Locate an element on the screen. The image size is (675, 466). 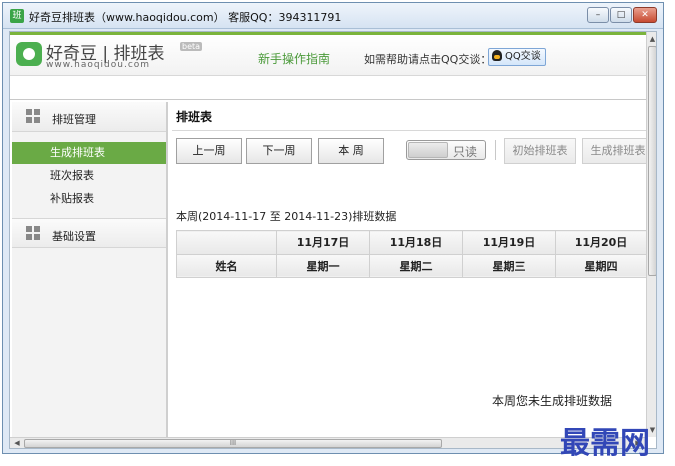
table-header-cell: 星期二 is located at coordinates (416, 265).